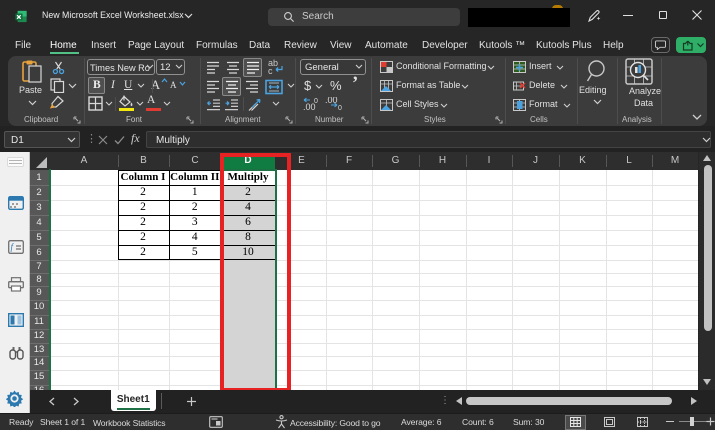 This screenshot has height=430, width=715. What do you see at coordinates (270, 70) in the screenshot?
I see `svg-text: c` at bounding box center [270, 70].